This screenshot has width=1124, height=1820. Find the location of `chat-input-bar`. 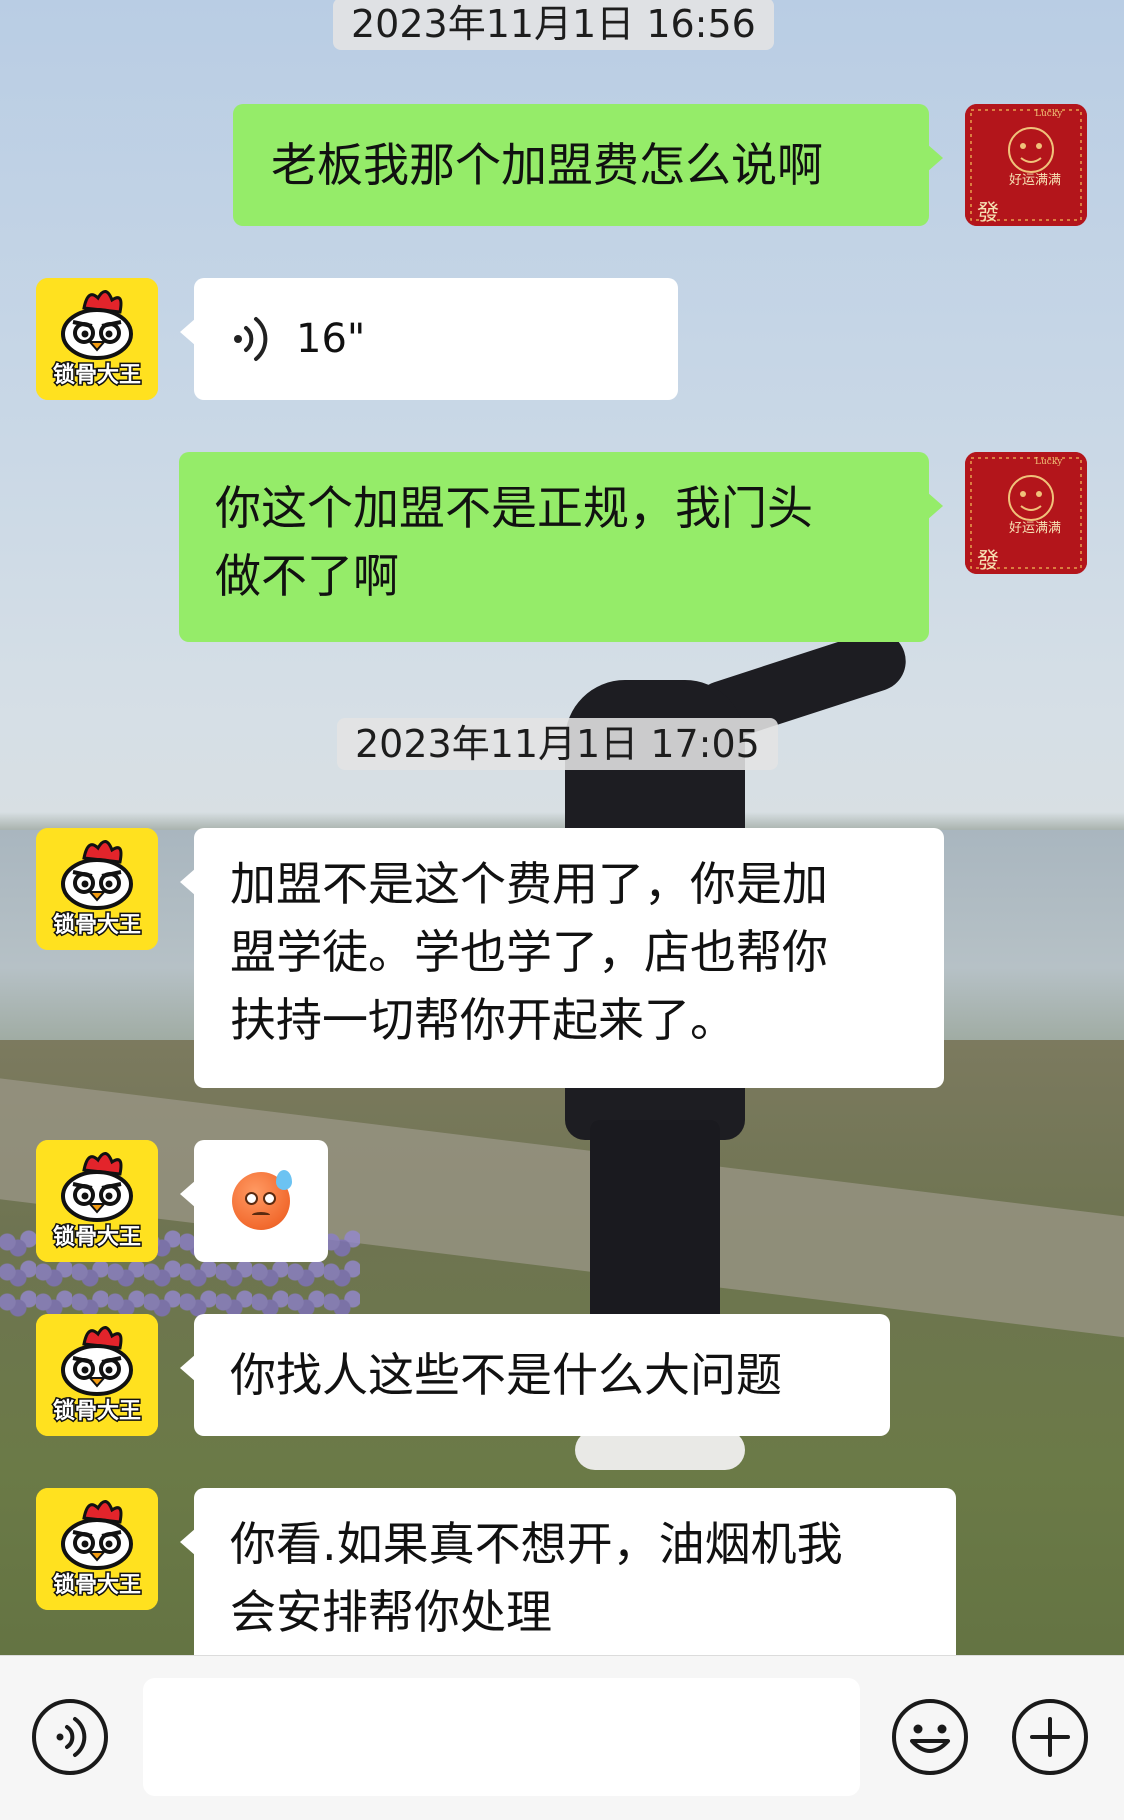

chat-input-bar is located at coordinates (562, 1737).